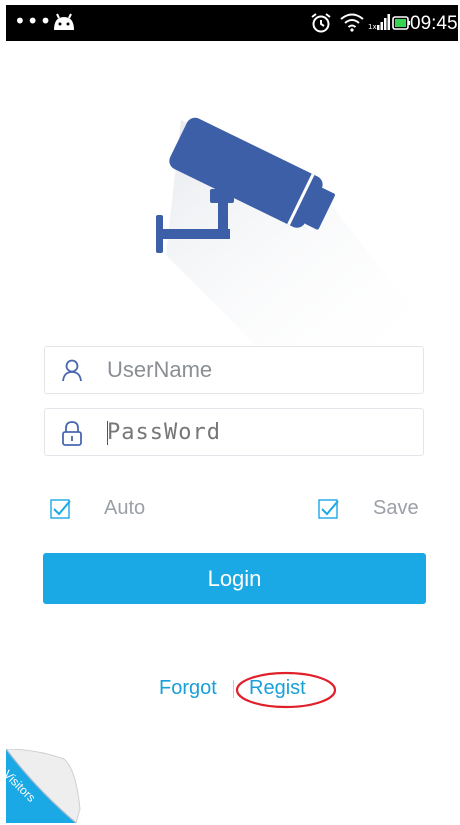  What do you see at coordinates (379, 22) in the screenshot?
I see `signal-icon: 1x` at bounding box center [379, 22].